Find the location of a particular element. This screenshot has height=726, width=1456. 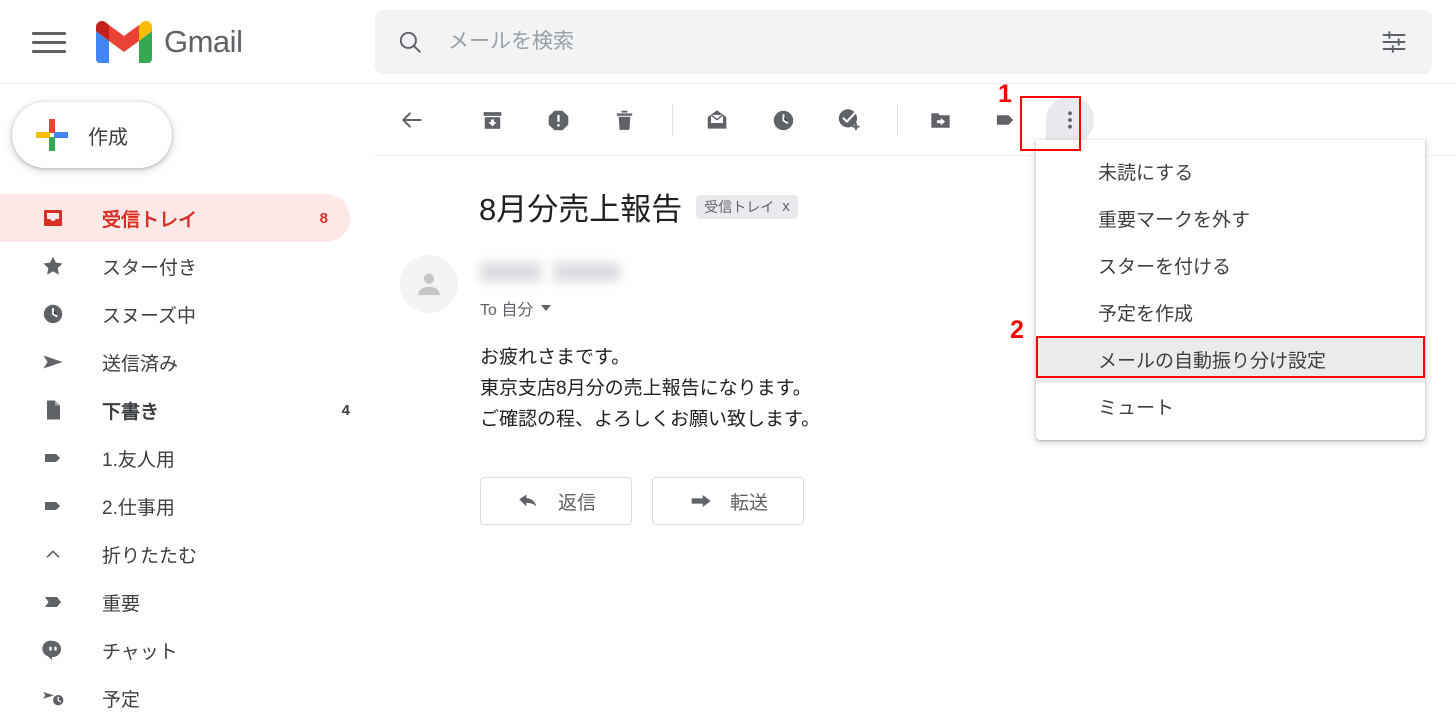

compose-label: 作成 is located at coordinates (108, 137).